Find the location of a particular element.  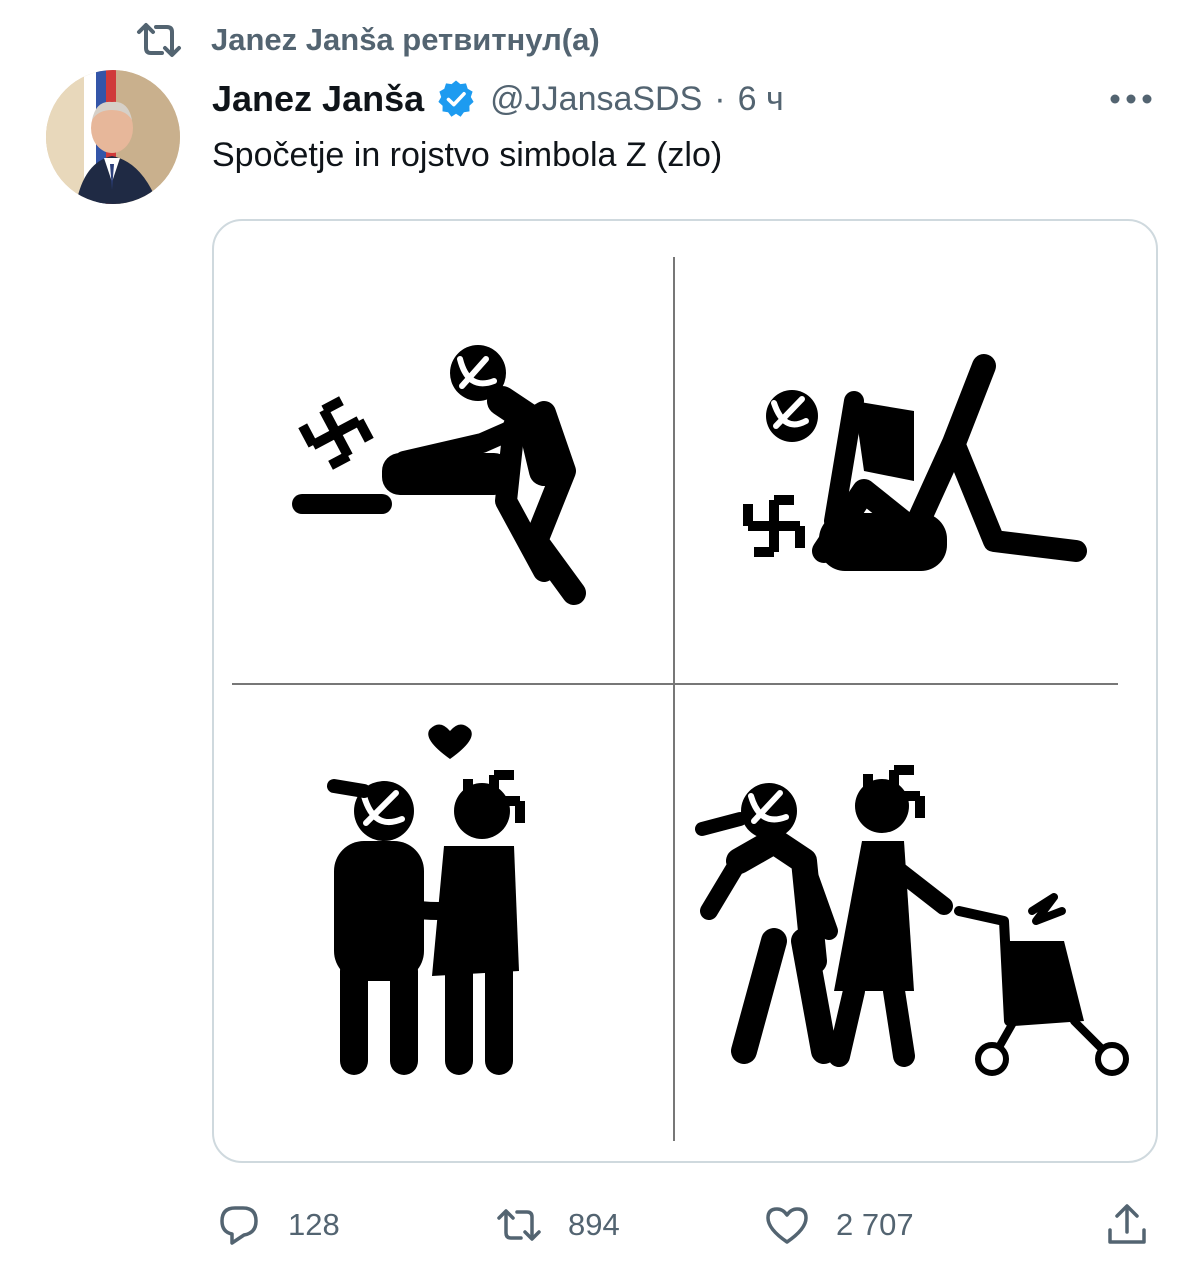

reply-icon is located at coordinates (239, 1225).